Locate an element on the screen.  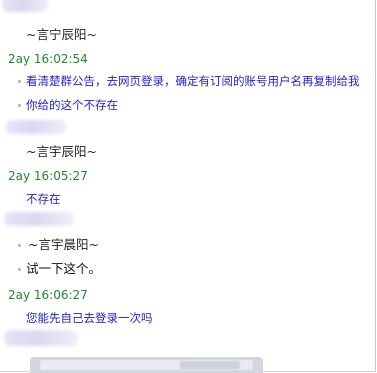
message-text: 不存在 is located at coordinates (43, 199).